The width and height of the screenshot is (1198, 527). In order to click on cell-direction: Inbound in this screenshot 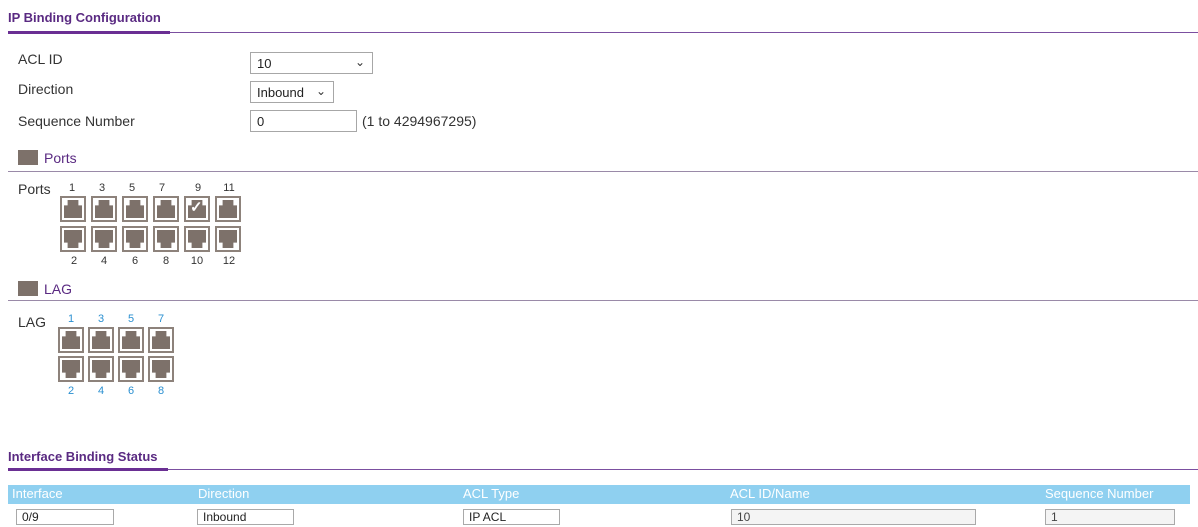, I will do `click(245, 517)`.